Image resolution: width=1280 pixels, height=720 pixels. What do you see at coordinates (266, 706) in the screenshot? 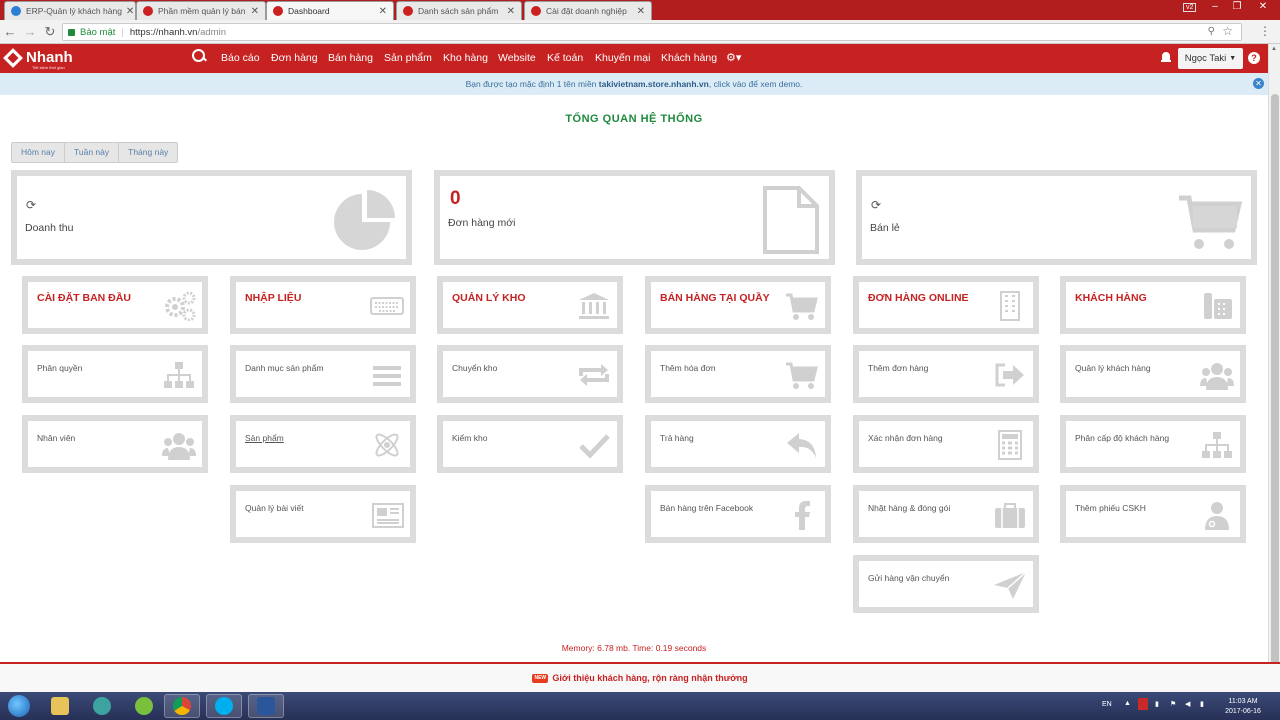
I see `word-icon` at bounding box center [266, 706].